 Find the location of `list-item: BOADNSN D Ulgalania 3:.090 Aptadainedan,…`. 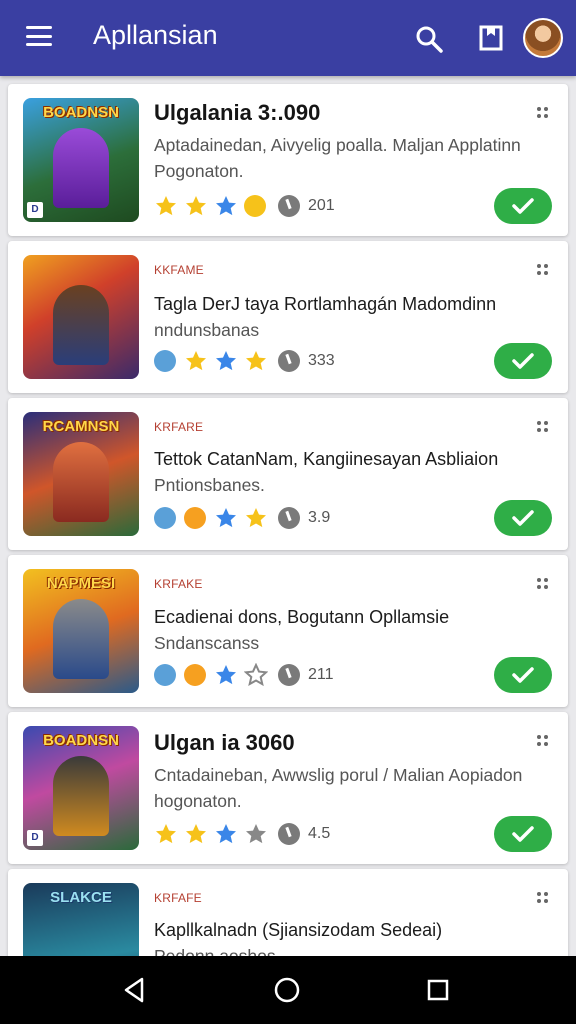

list-item: BOADNSN D Ulgalania 3:.090 Aptadainedan,… is located at coordinates (288, 160).